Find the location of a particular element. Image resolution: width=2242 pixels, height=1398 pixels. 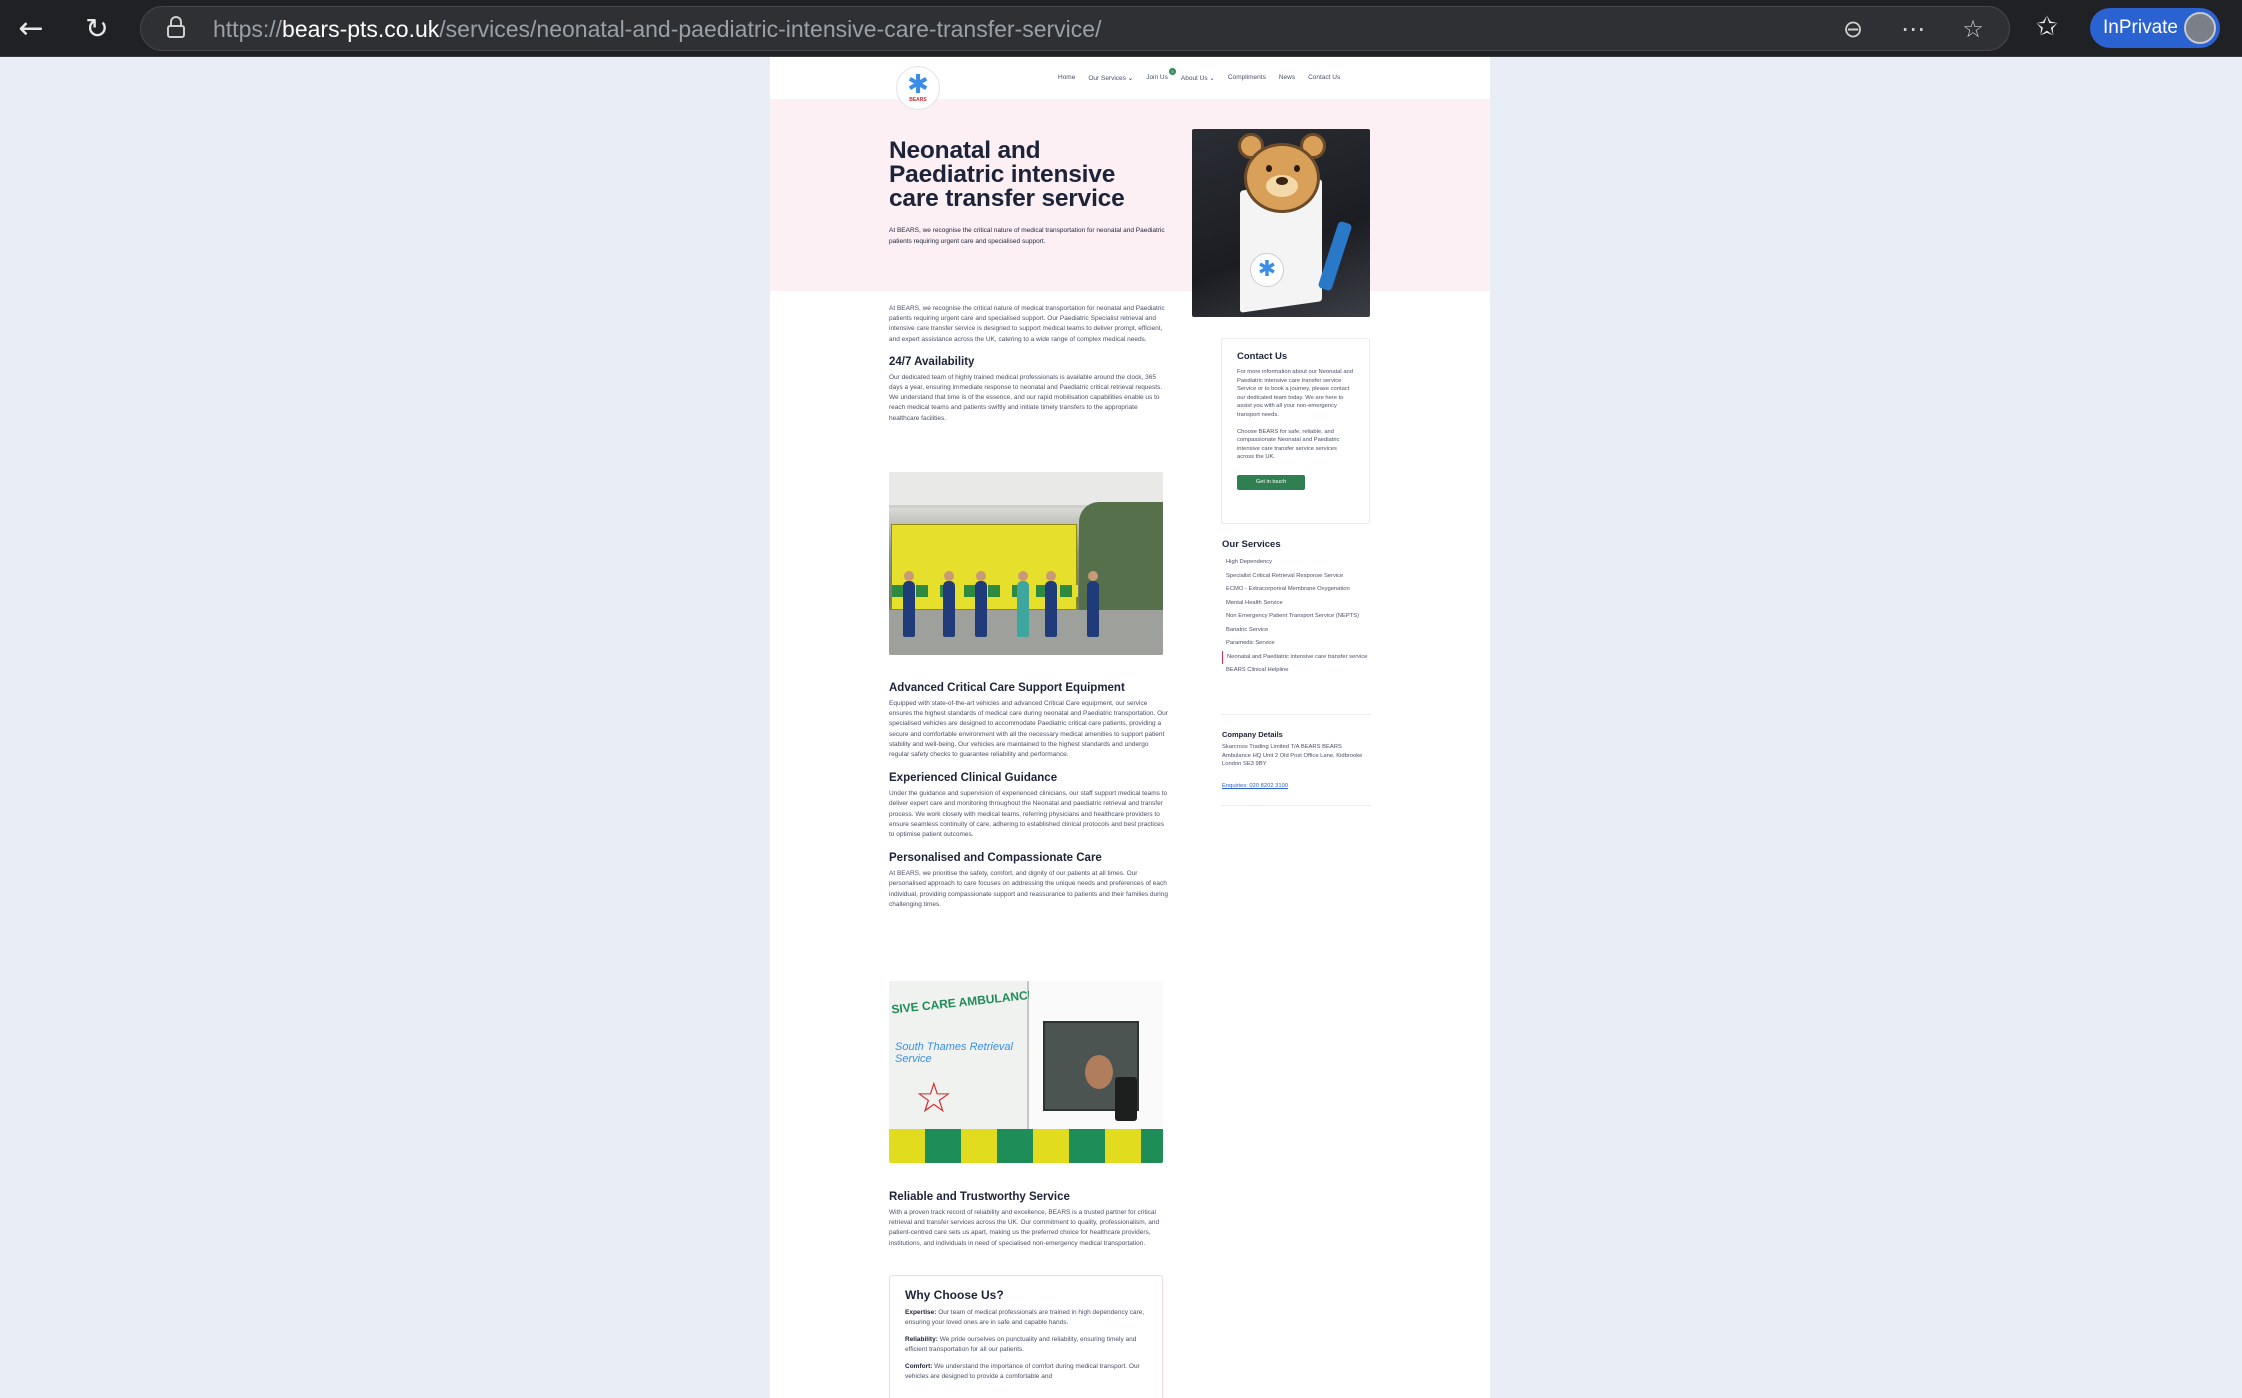

contact-title: Contact Us is located at coordinates (1262, 356).